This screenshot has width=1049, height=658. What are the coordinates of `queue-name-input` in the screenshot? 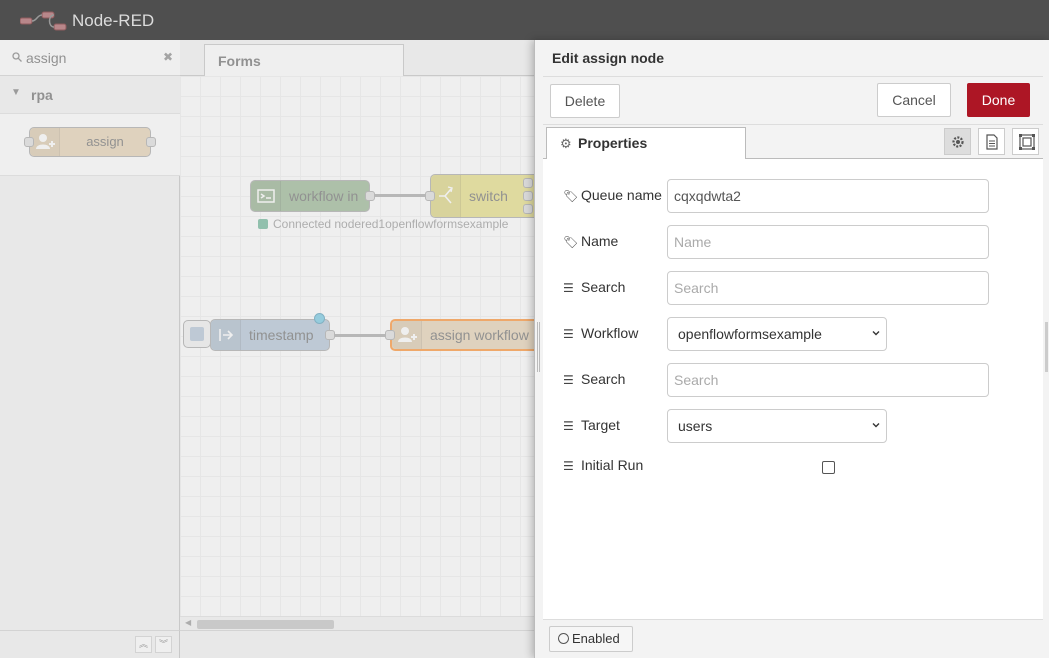 It's located at (828, 196).